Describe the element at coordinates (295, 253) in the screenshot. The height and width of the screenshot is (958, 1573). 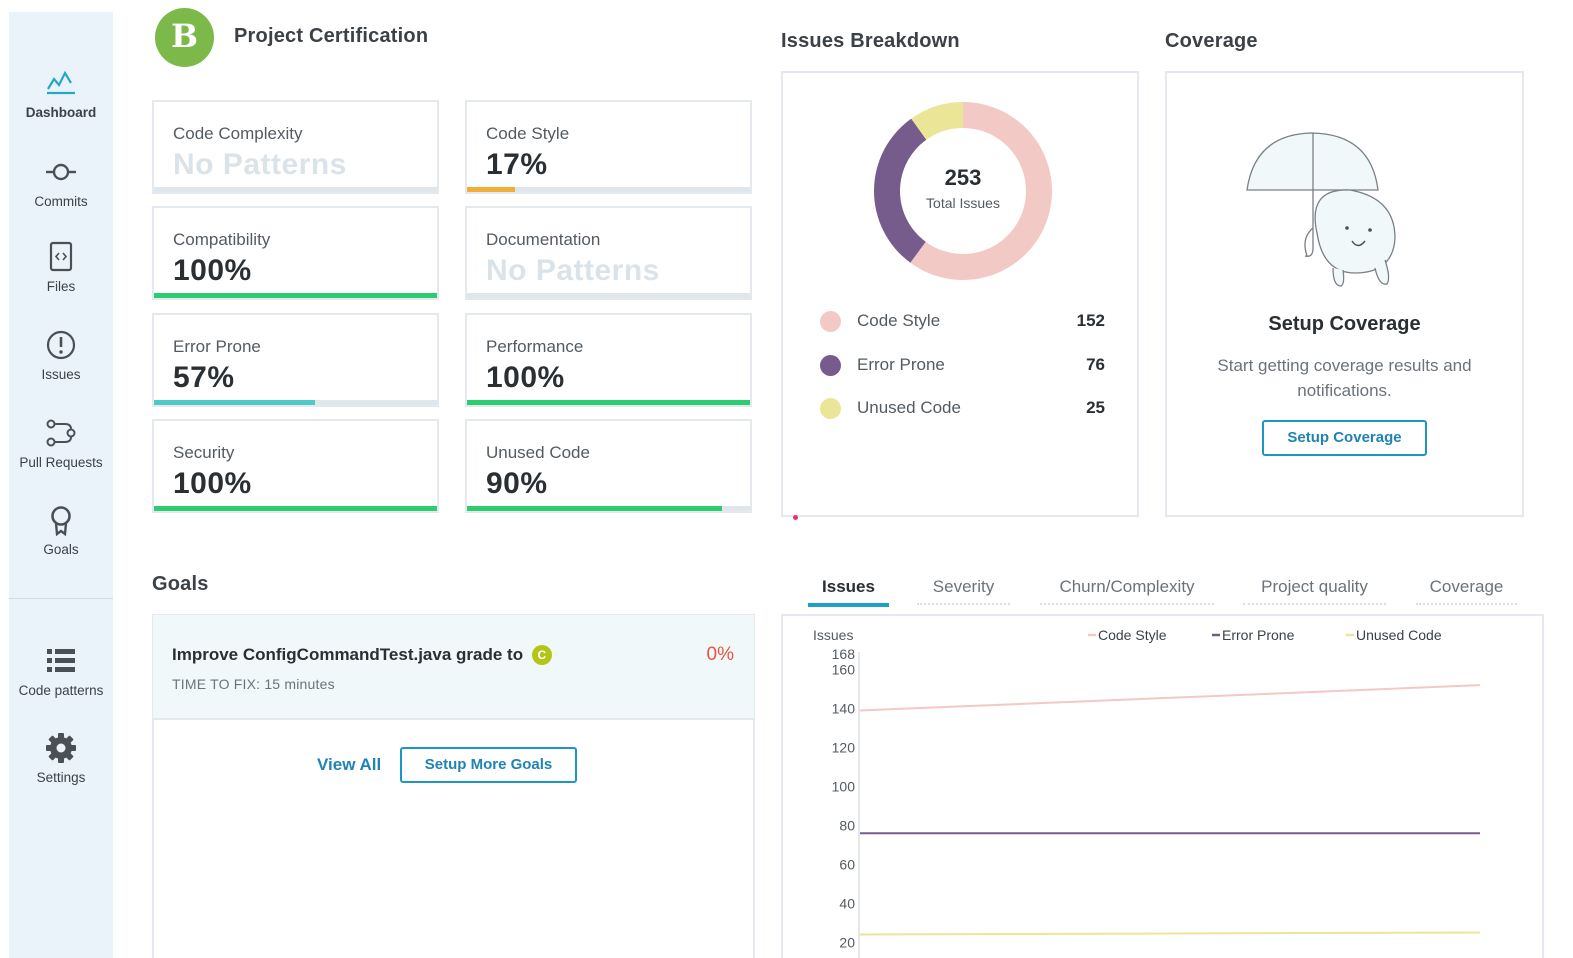
I see `metric-card-compatibility: Compatibility 100%` at that location.